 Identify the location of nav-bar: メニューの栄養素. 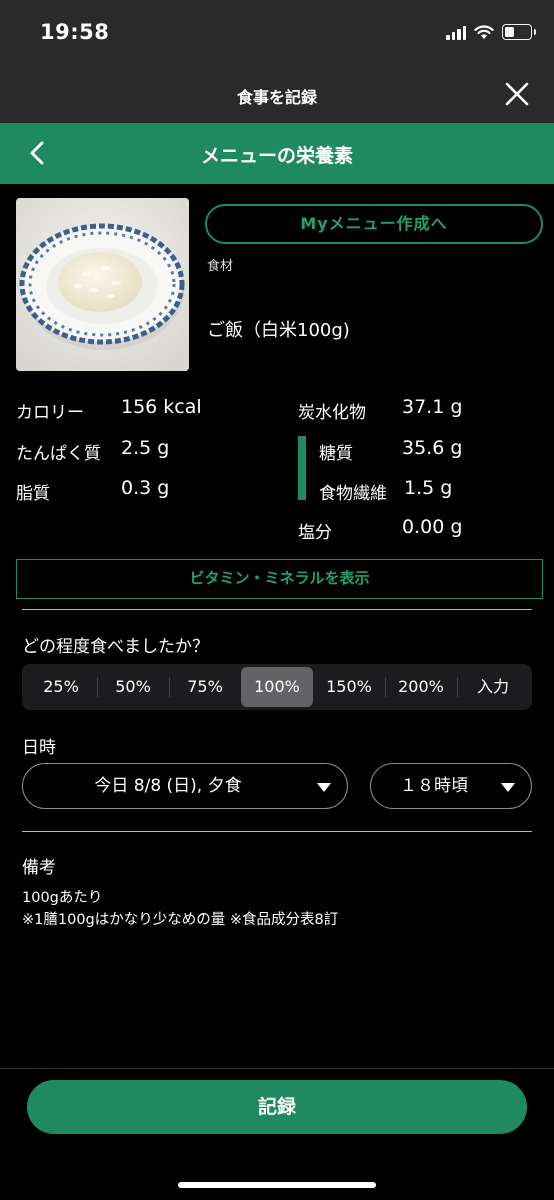
(277, 153).